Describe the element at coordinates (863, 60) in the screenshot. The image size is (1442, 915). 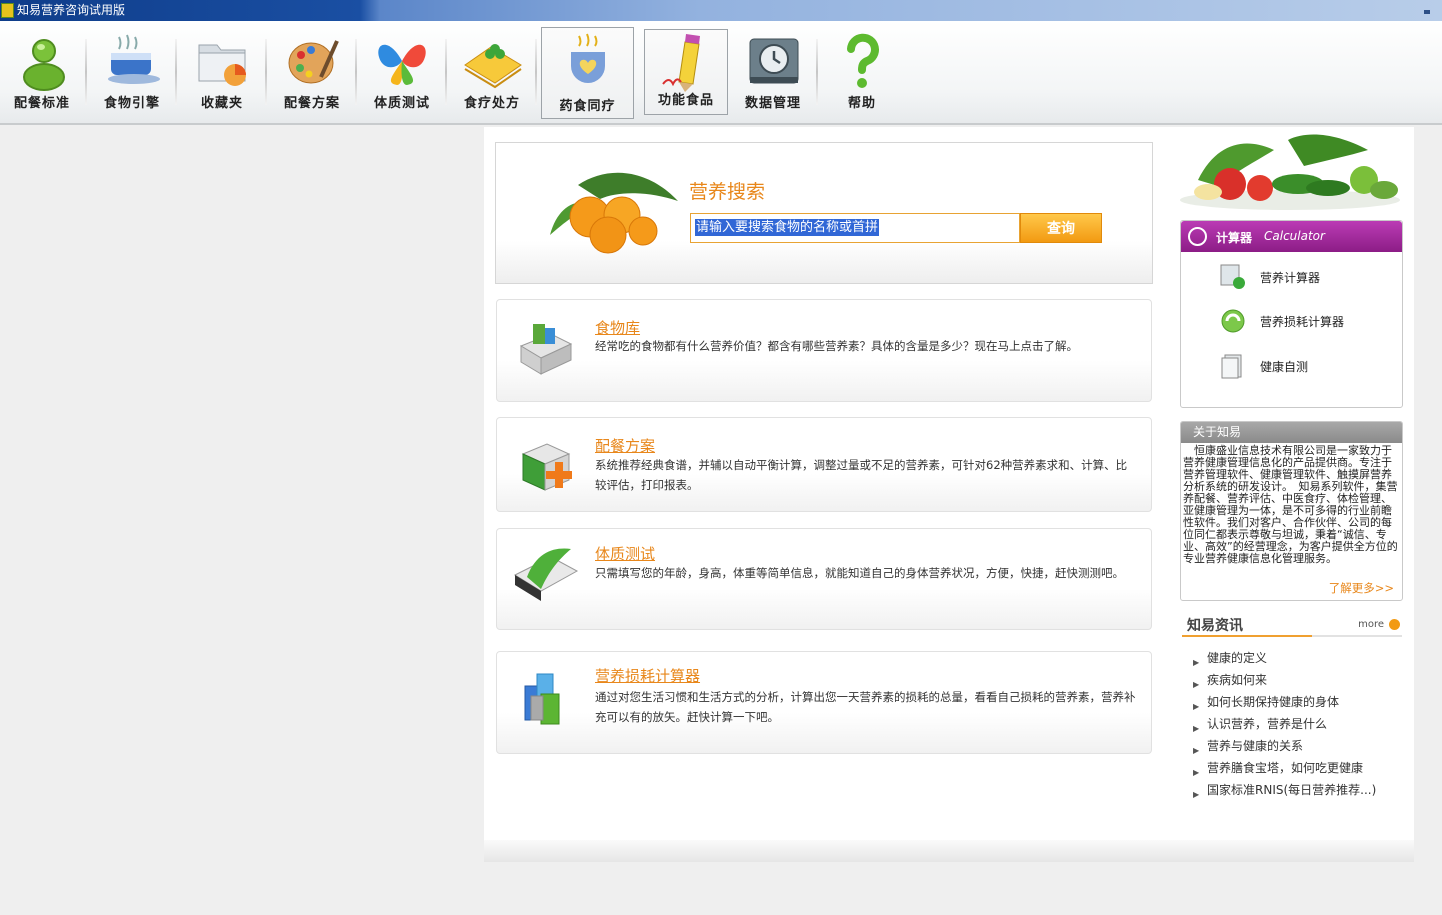
I see `question-icon` at that location.